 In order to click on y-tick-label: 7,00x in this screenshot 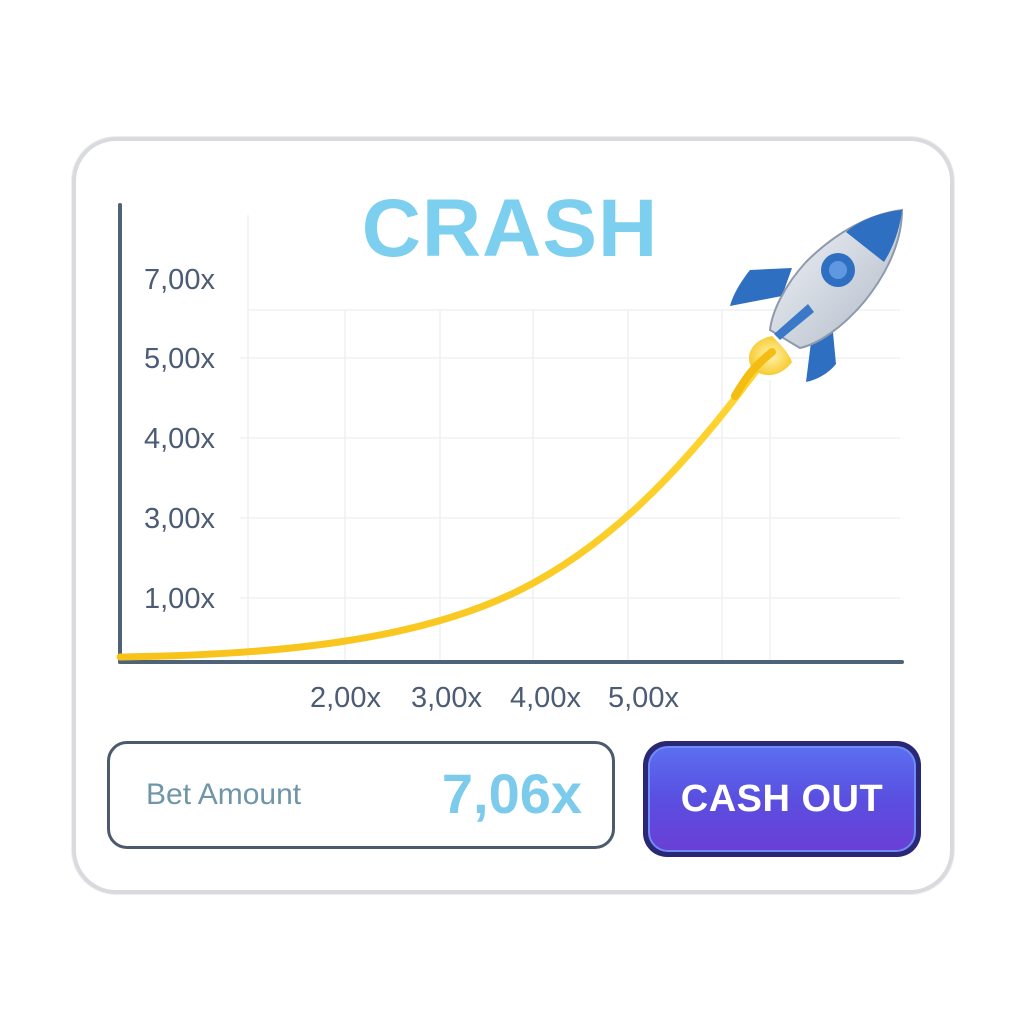, I will do `click(179, 280)`.